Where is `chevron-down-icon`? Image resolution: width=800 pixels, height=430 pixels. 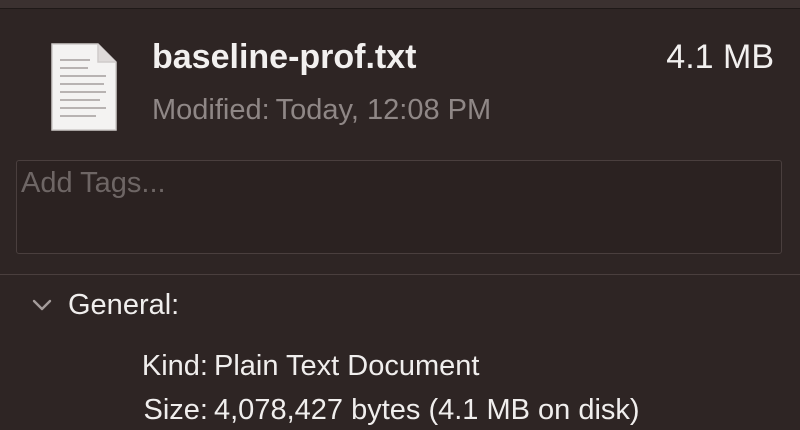 chevron-down-icon is located at coordinates (42, 305).